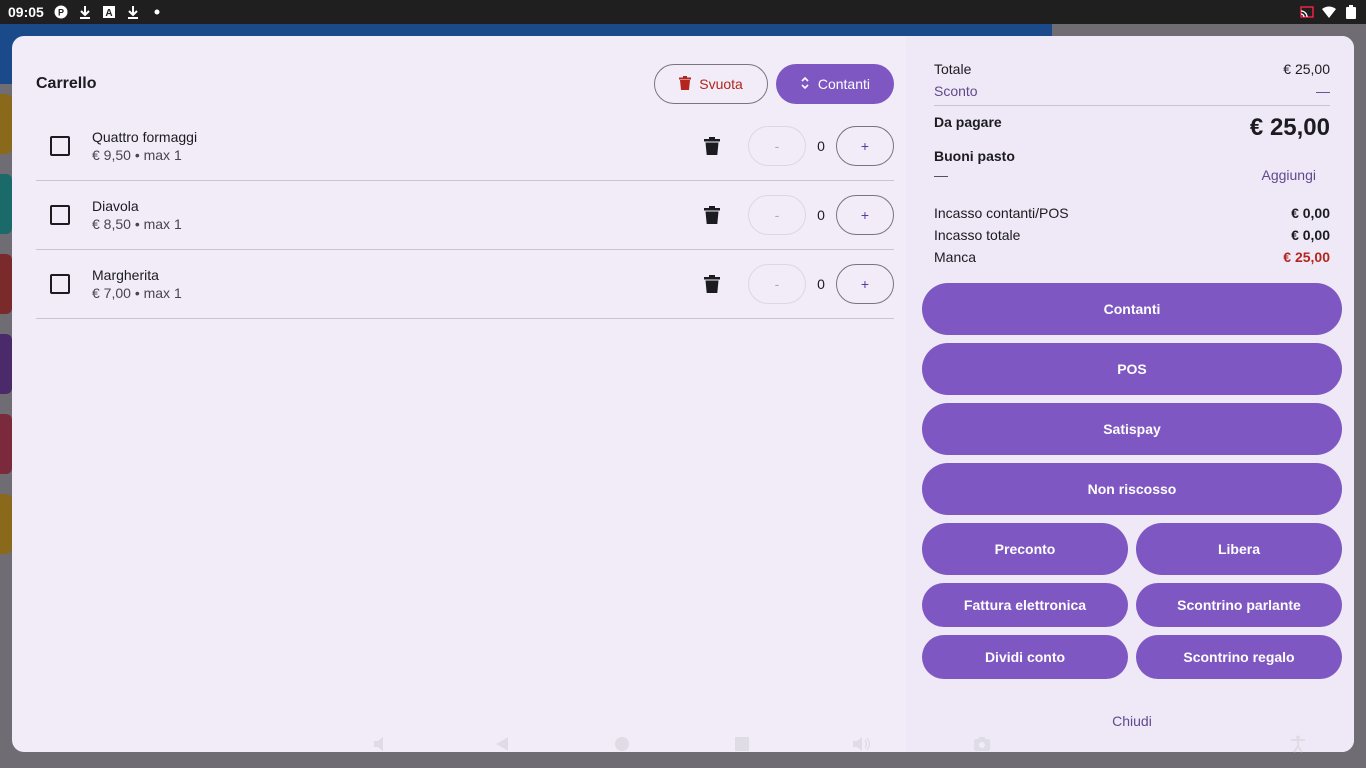 This screenshot has height=768, width=1366. Describe the element at coordinates (843, 84) in the screenshot. I see `payment-mode-label: Contanti` at that location.